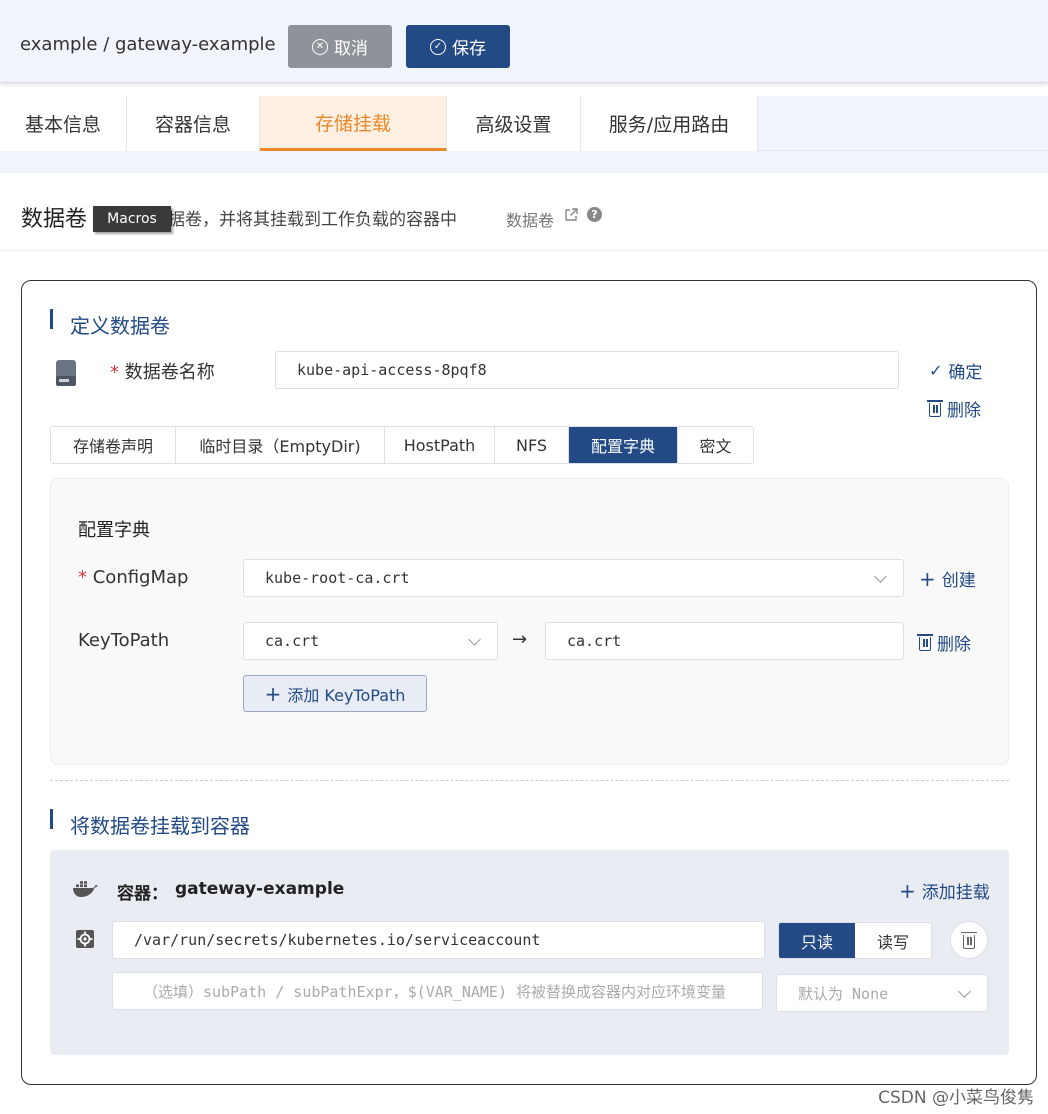  Describe the element at coordinates (440, 445) in the screenshot. I see `volume-type-hostpath: HostPath` at that location.